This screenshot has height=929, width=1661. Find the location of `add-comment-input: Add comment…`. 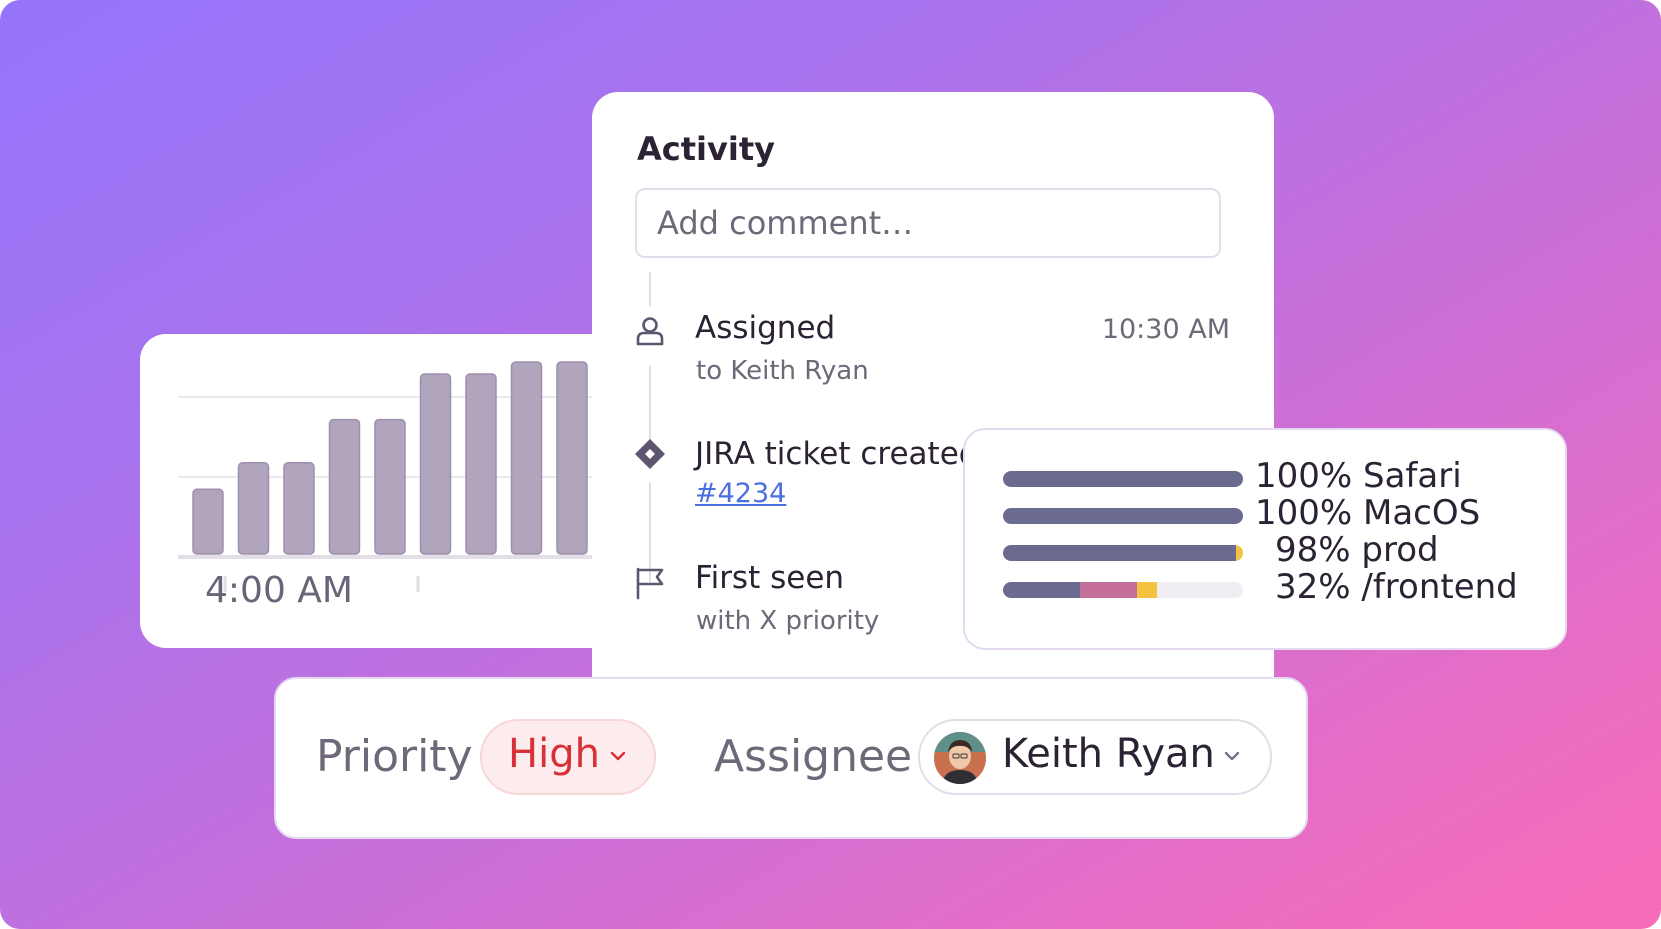

add-comment-input: Add comment… is located at coordinates (928, 223).